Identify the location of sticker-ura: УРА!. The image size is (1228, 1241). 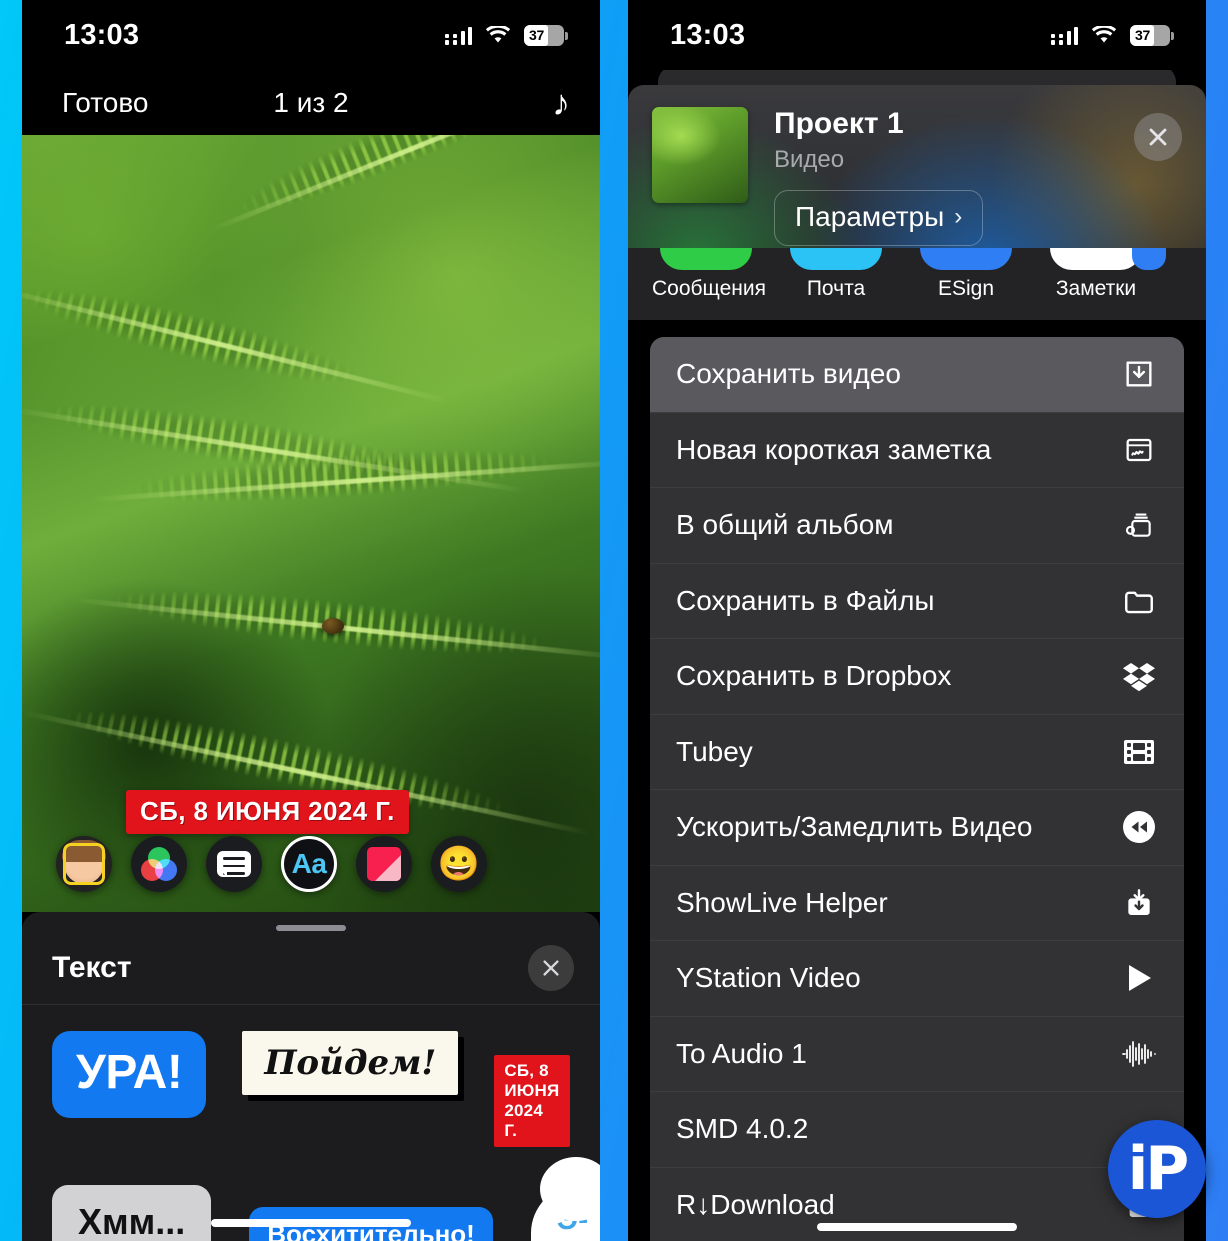
(129, 1074).